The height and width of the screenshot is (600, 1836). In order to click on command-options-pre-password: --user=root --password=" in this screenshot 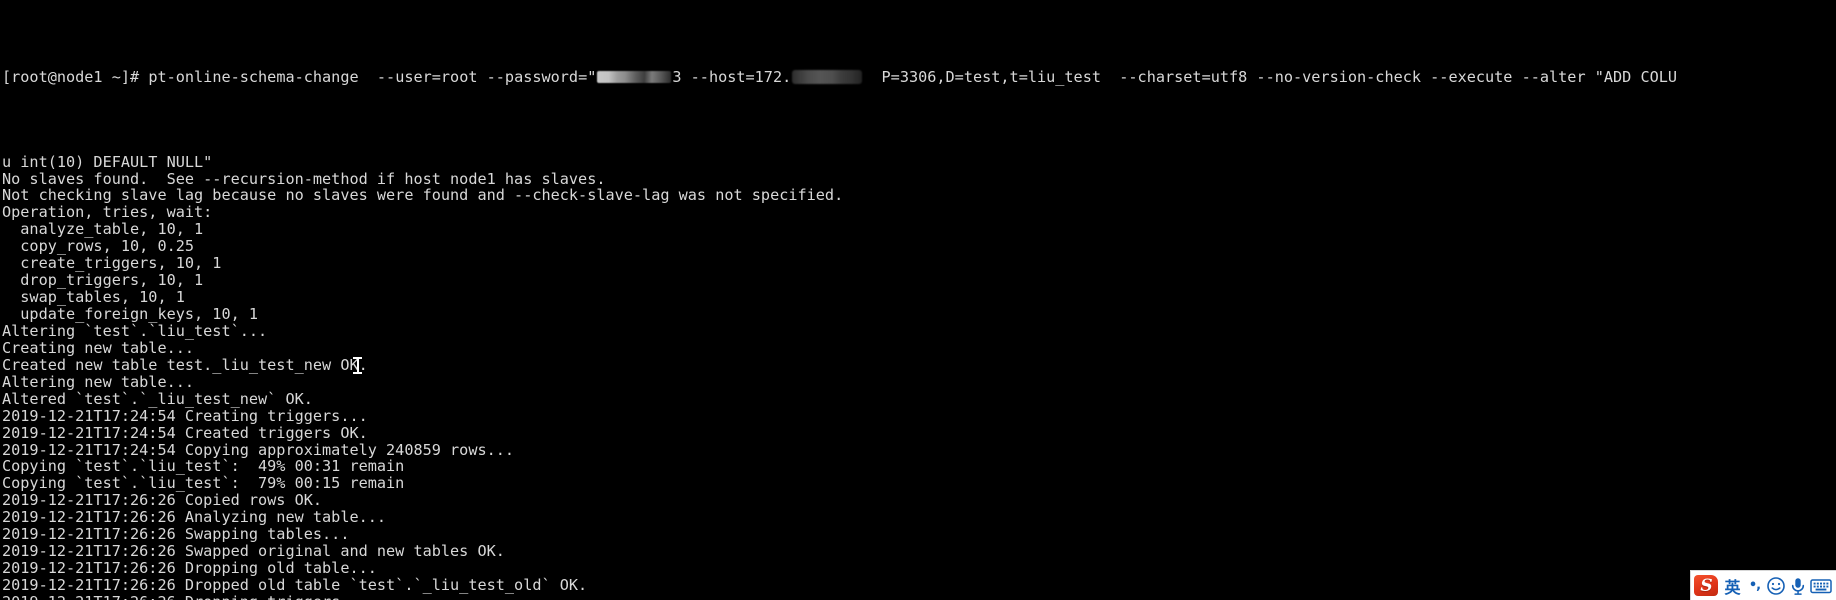, I will do `click(477, 76)`.